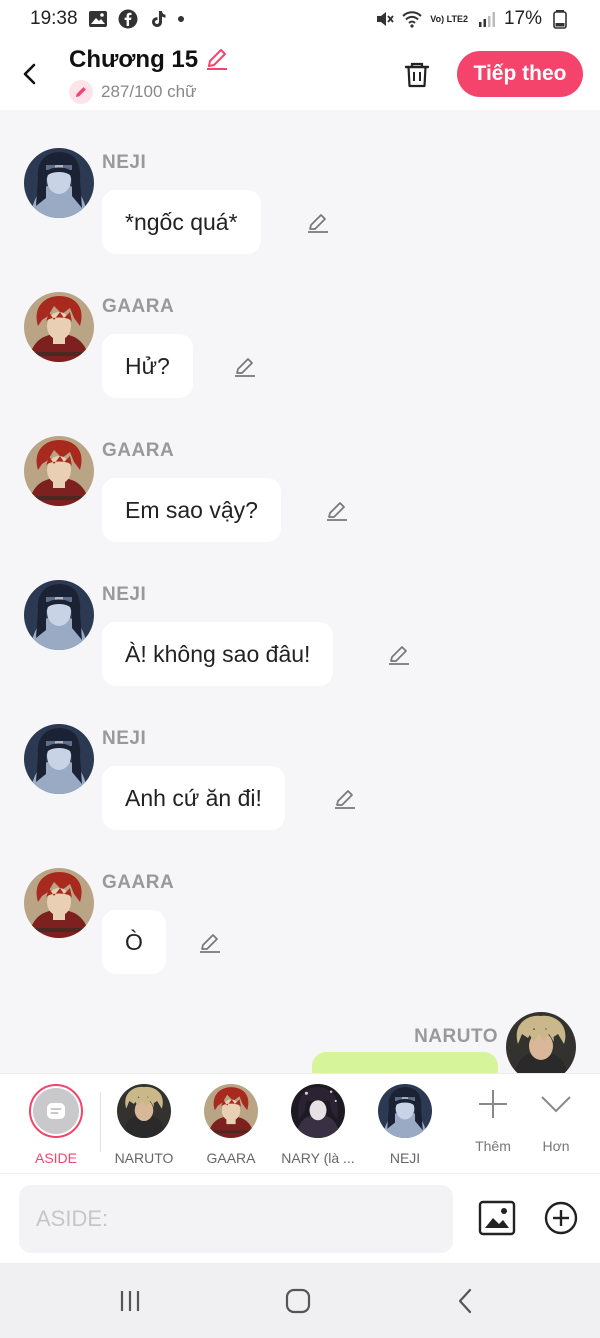  I want to click on home-icon, so click(298, 1301).